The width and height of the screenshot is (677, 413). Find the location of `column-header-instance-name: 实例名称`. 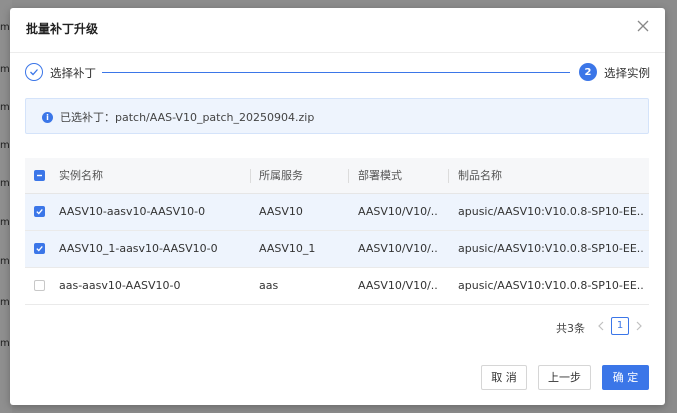

column-header-instance-name: 实例名称 is located at coordinates (149, 175).